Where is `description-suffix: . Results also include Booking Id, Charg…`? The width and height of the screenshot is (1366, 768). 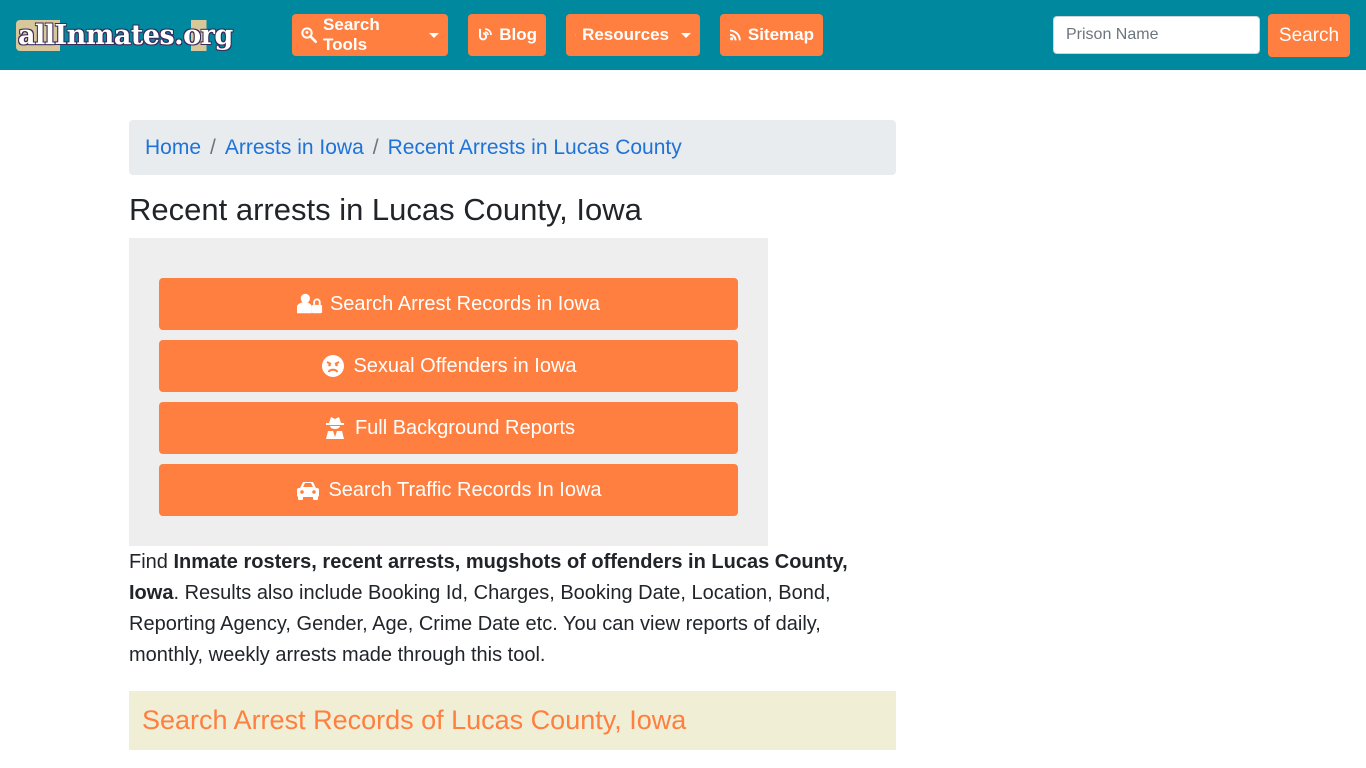 description-suffix: . Results also include Booking Id, Charg… is located at coordinates (480, 624).